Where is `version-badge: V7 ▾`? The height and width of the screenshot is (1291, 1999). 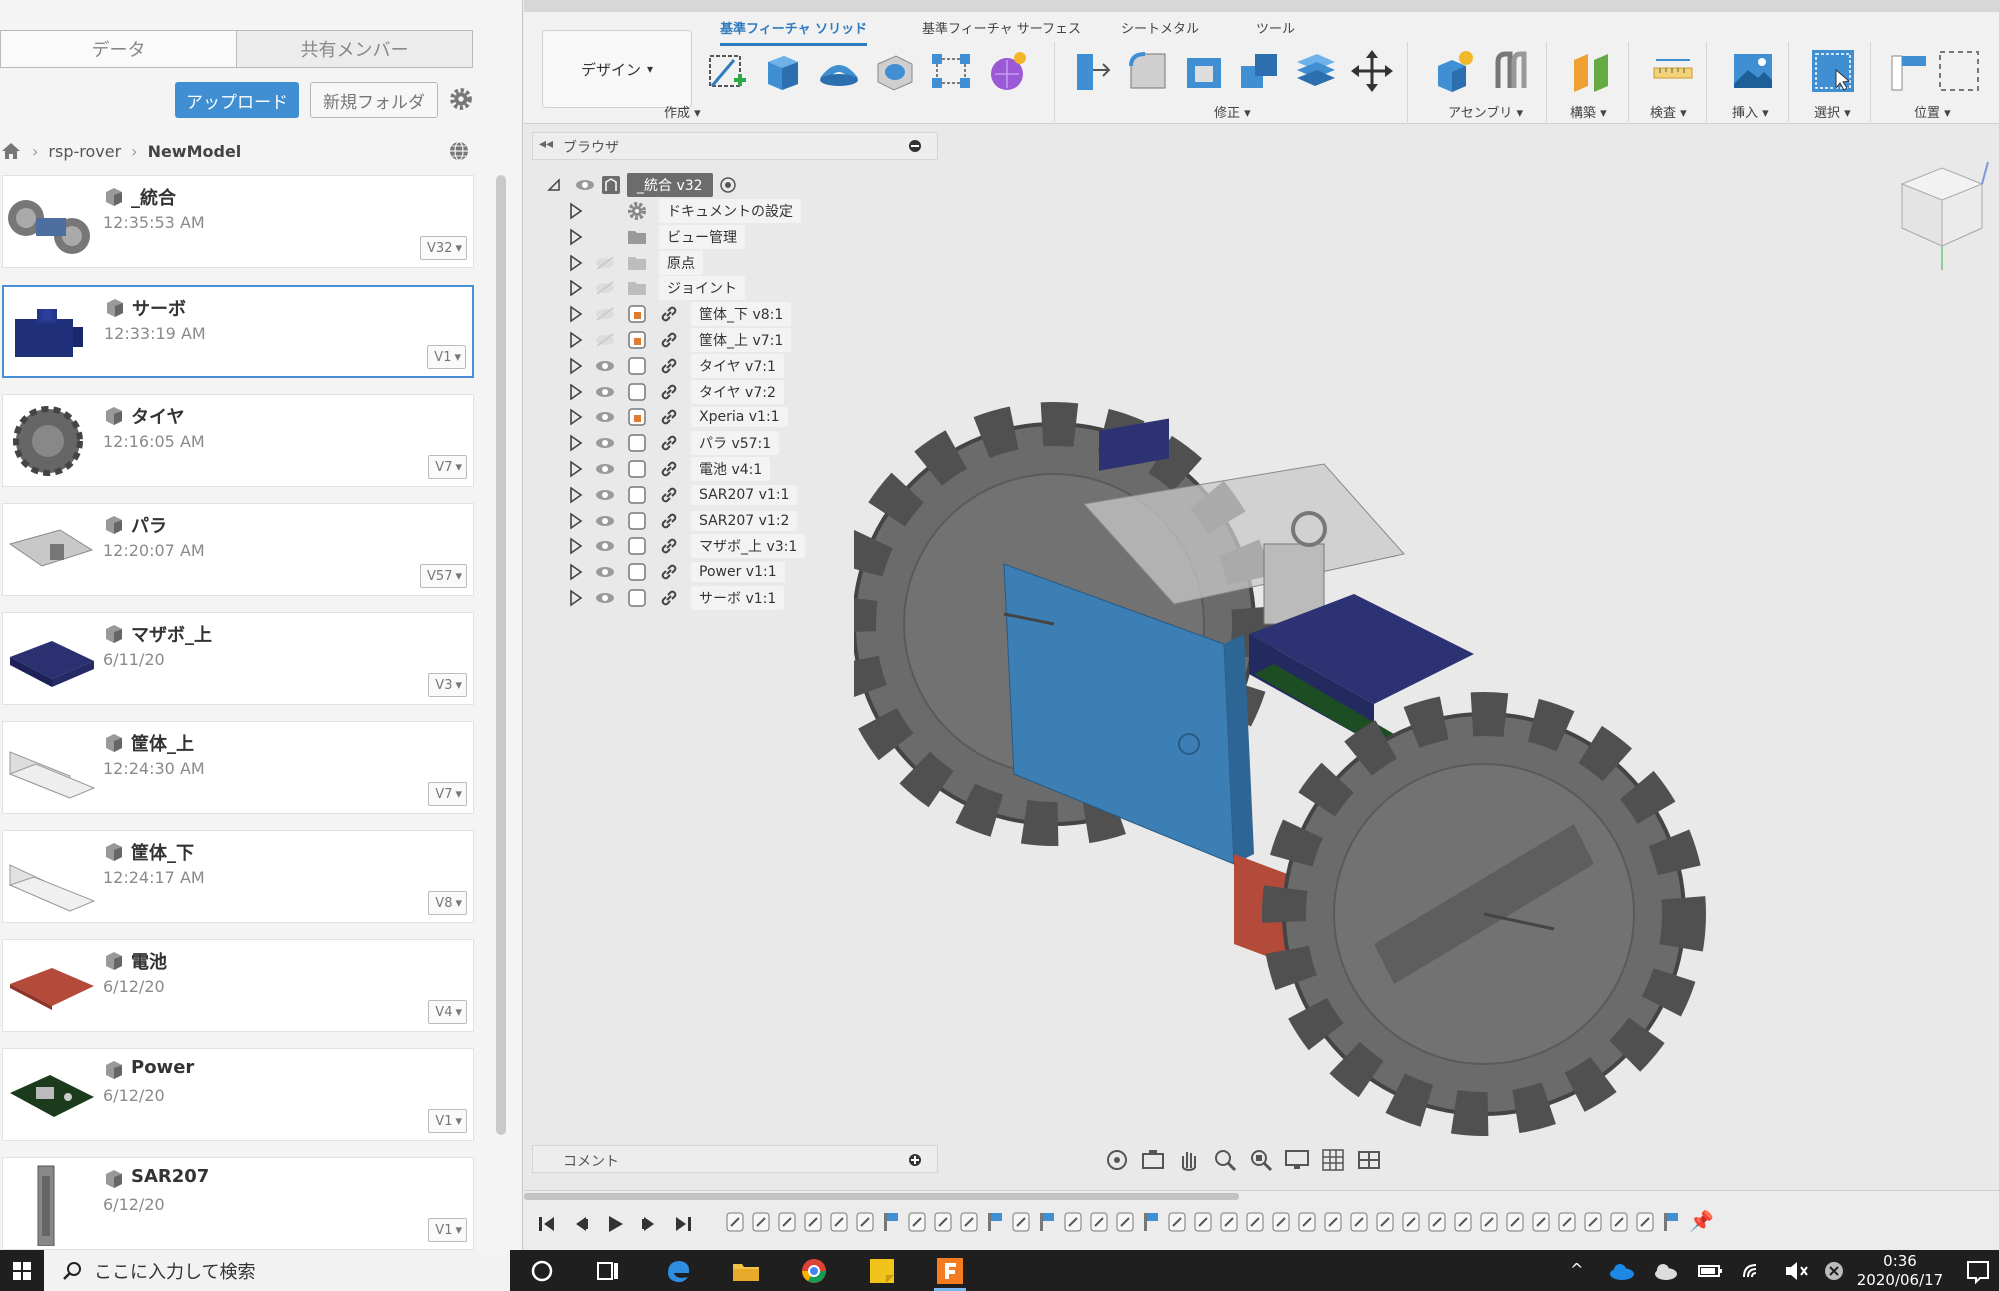
version-badge: V7 ▾ is located at coordinates (447, 467).